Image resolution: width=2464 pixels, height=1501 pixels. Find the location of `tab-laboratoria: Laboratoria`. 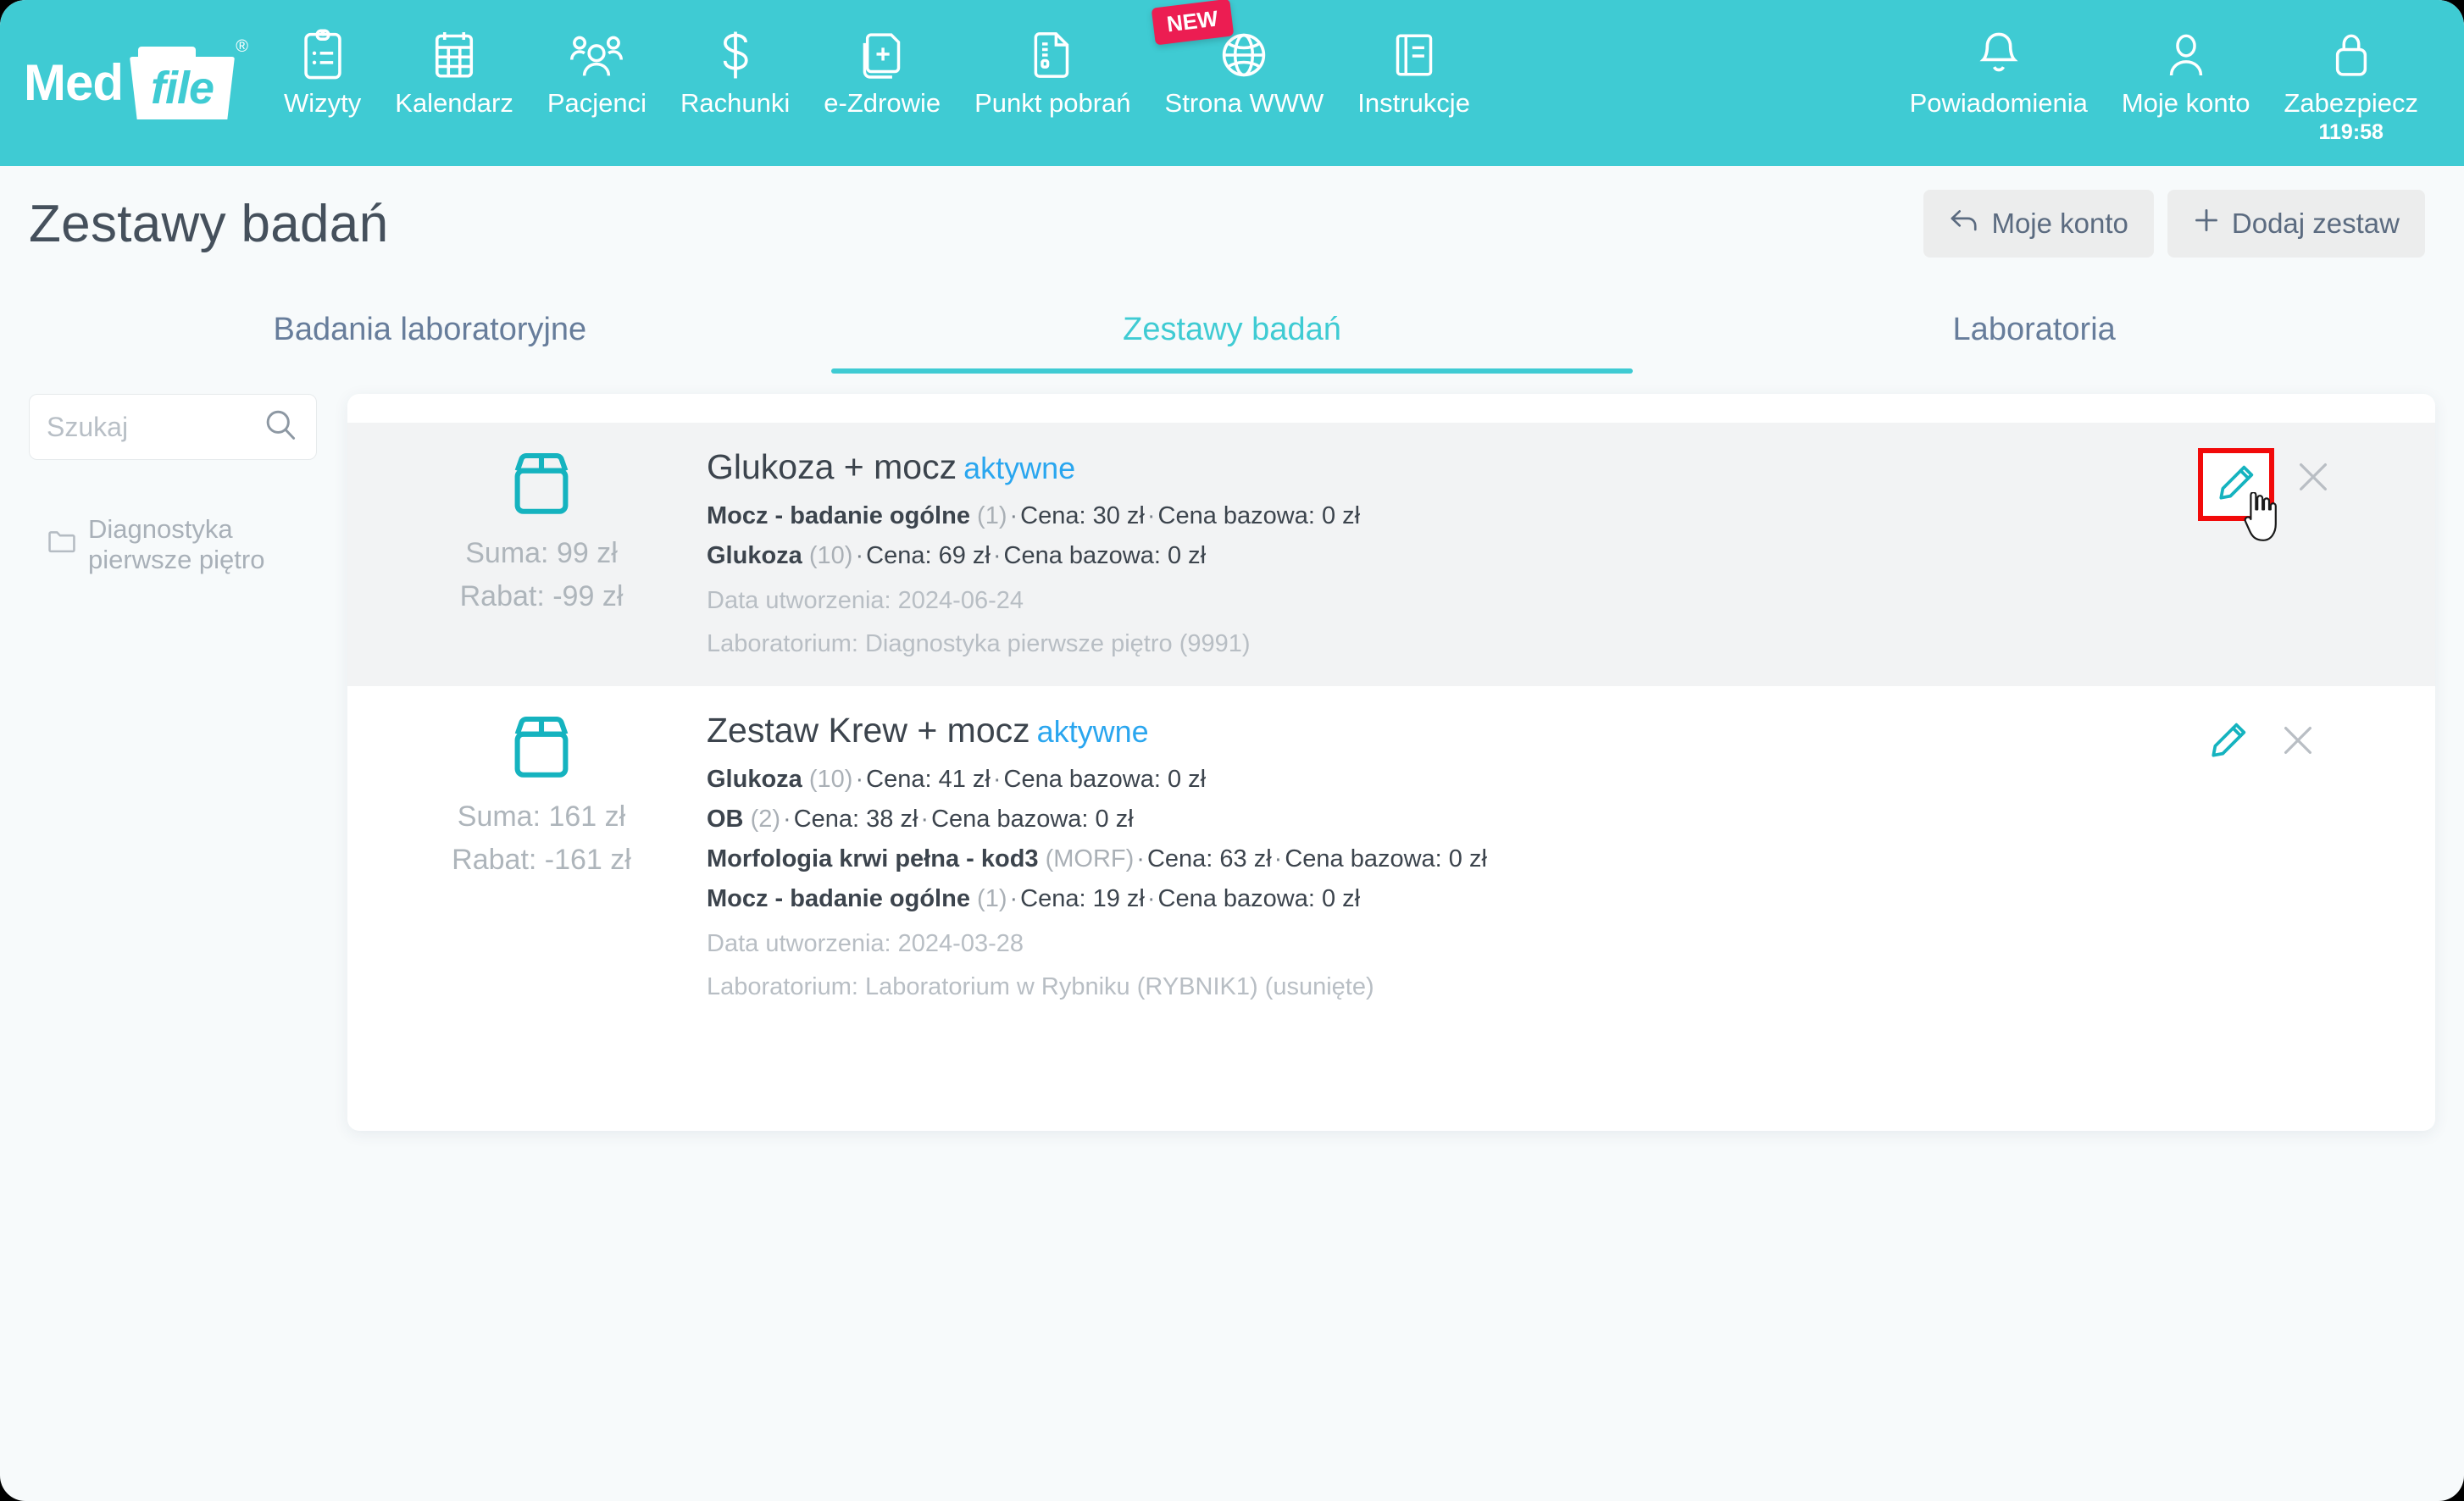

tab-laboratoria: Laboratoria is located at coordinates (2034, 335).